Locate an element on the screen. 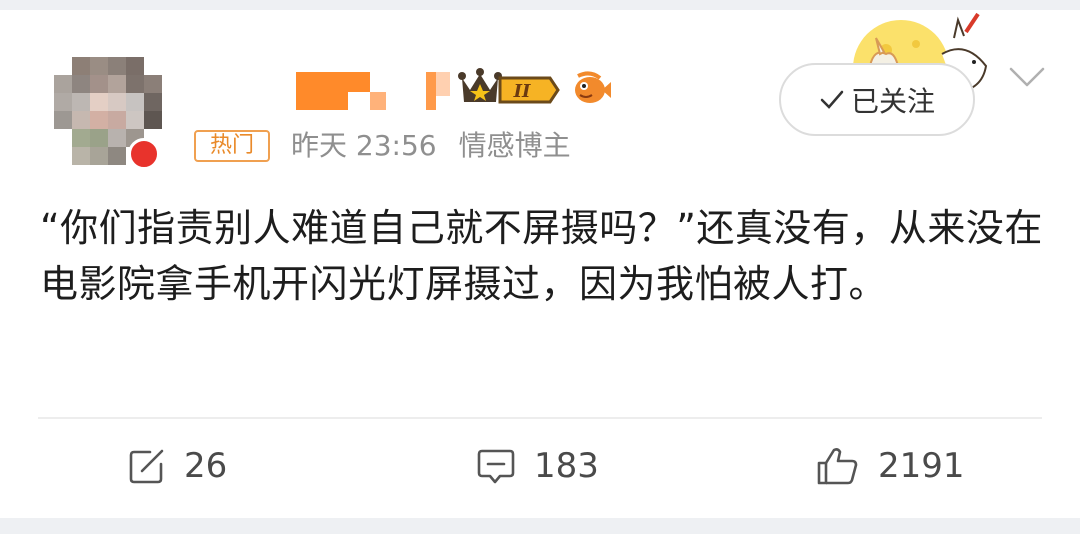 The width and height of the screenshot is (1080, 534). hot-tag: 热门 is located at coordinates (232, 146).